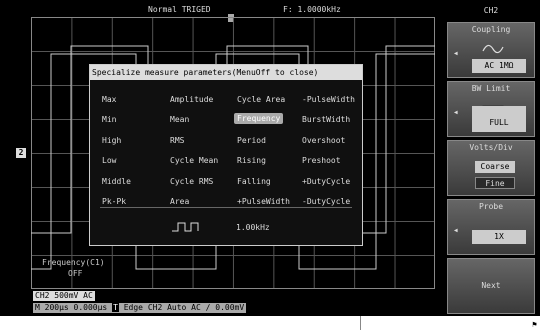 This screenshot has height=330, width=540. What do you see at coordinates (191, 181) in the screenshot?
I see `param-cycle-rms: Cycle RMS` at bounding box center [191, 181].